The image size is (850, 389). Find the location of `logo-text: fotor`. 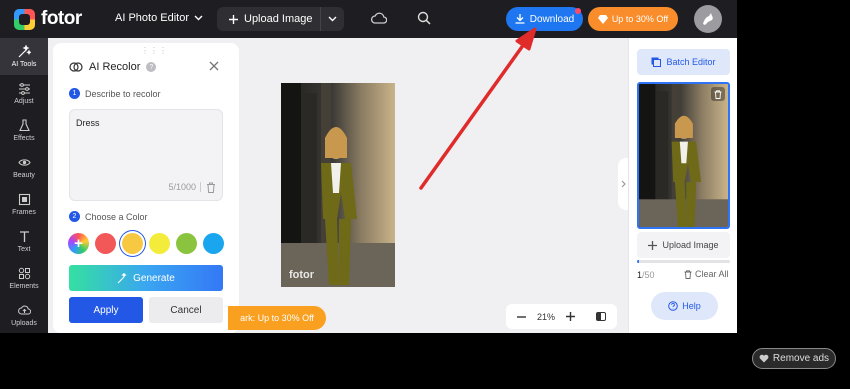

logo-text: fotor is located at coordinates (61, 18).